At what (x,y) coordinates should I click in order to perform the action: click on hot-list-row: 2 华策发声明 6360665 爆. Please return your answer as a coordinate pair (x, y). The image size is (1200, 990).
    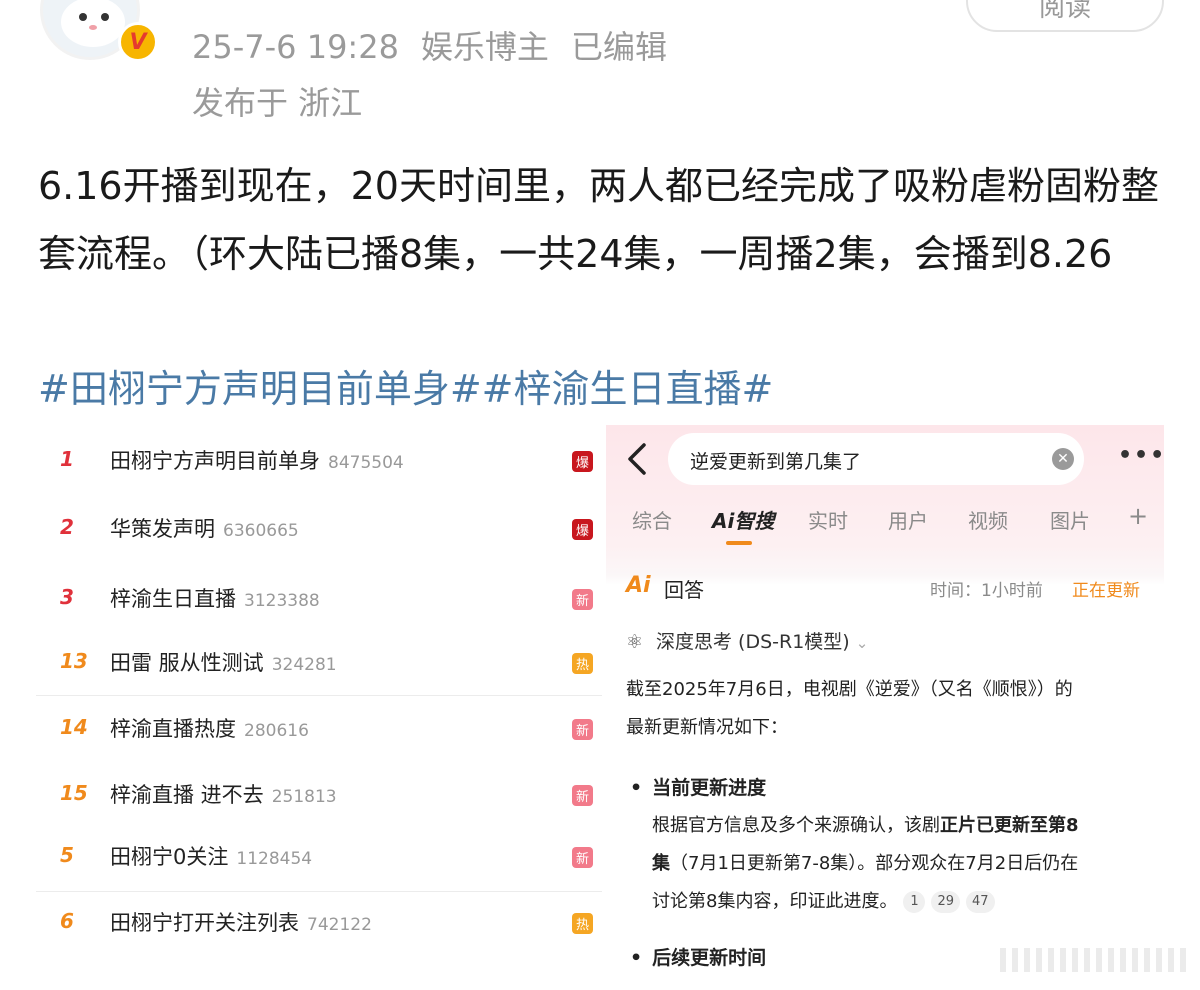
    Looking at the image, I should click on (319, 529).